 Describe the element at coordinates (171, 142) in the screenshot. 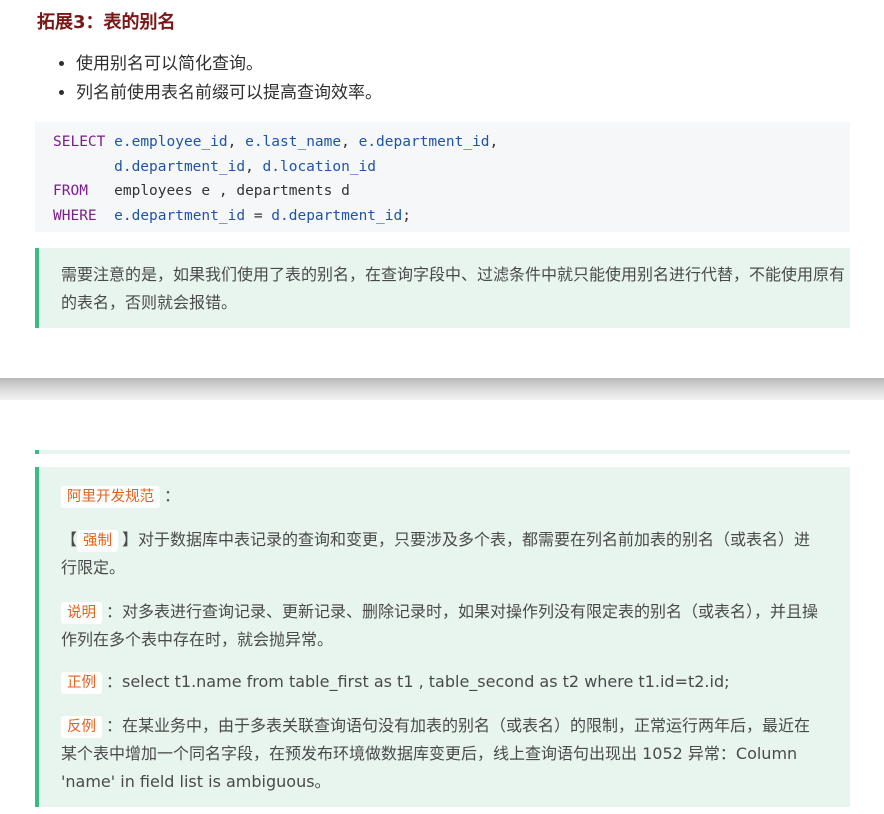

I see `sql-field: e.employee_id` at that location.